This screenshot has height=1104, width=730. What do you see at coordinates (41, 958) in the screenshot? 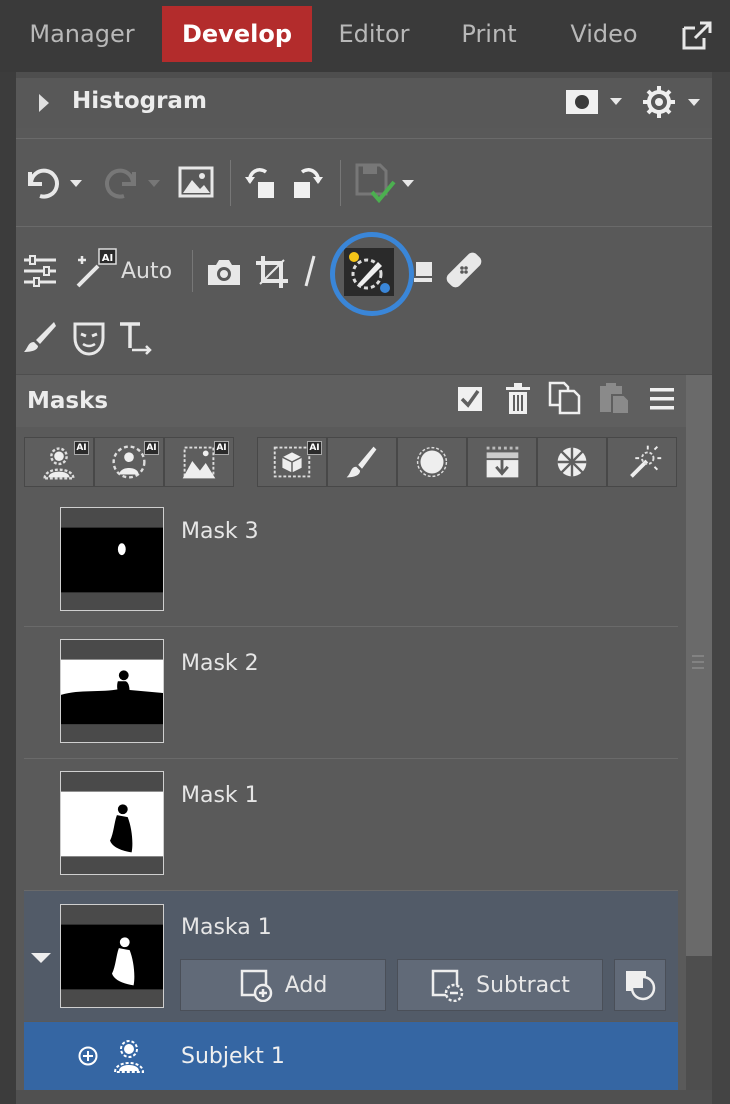
I see `collapse-arrow-icon` at bounding box center [41, 958].